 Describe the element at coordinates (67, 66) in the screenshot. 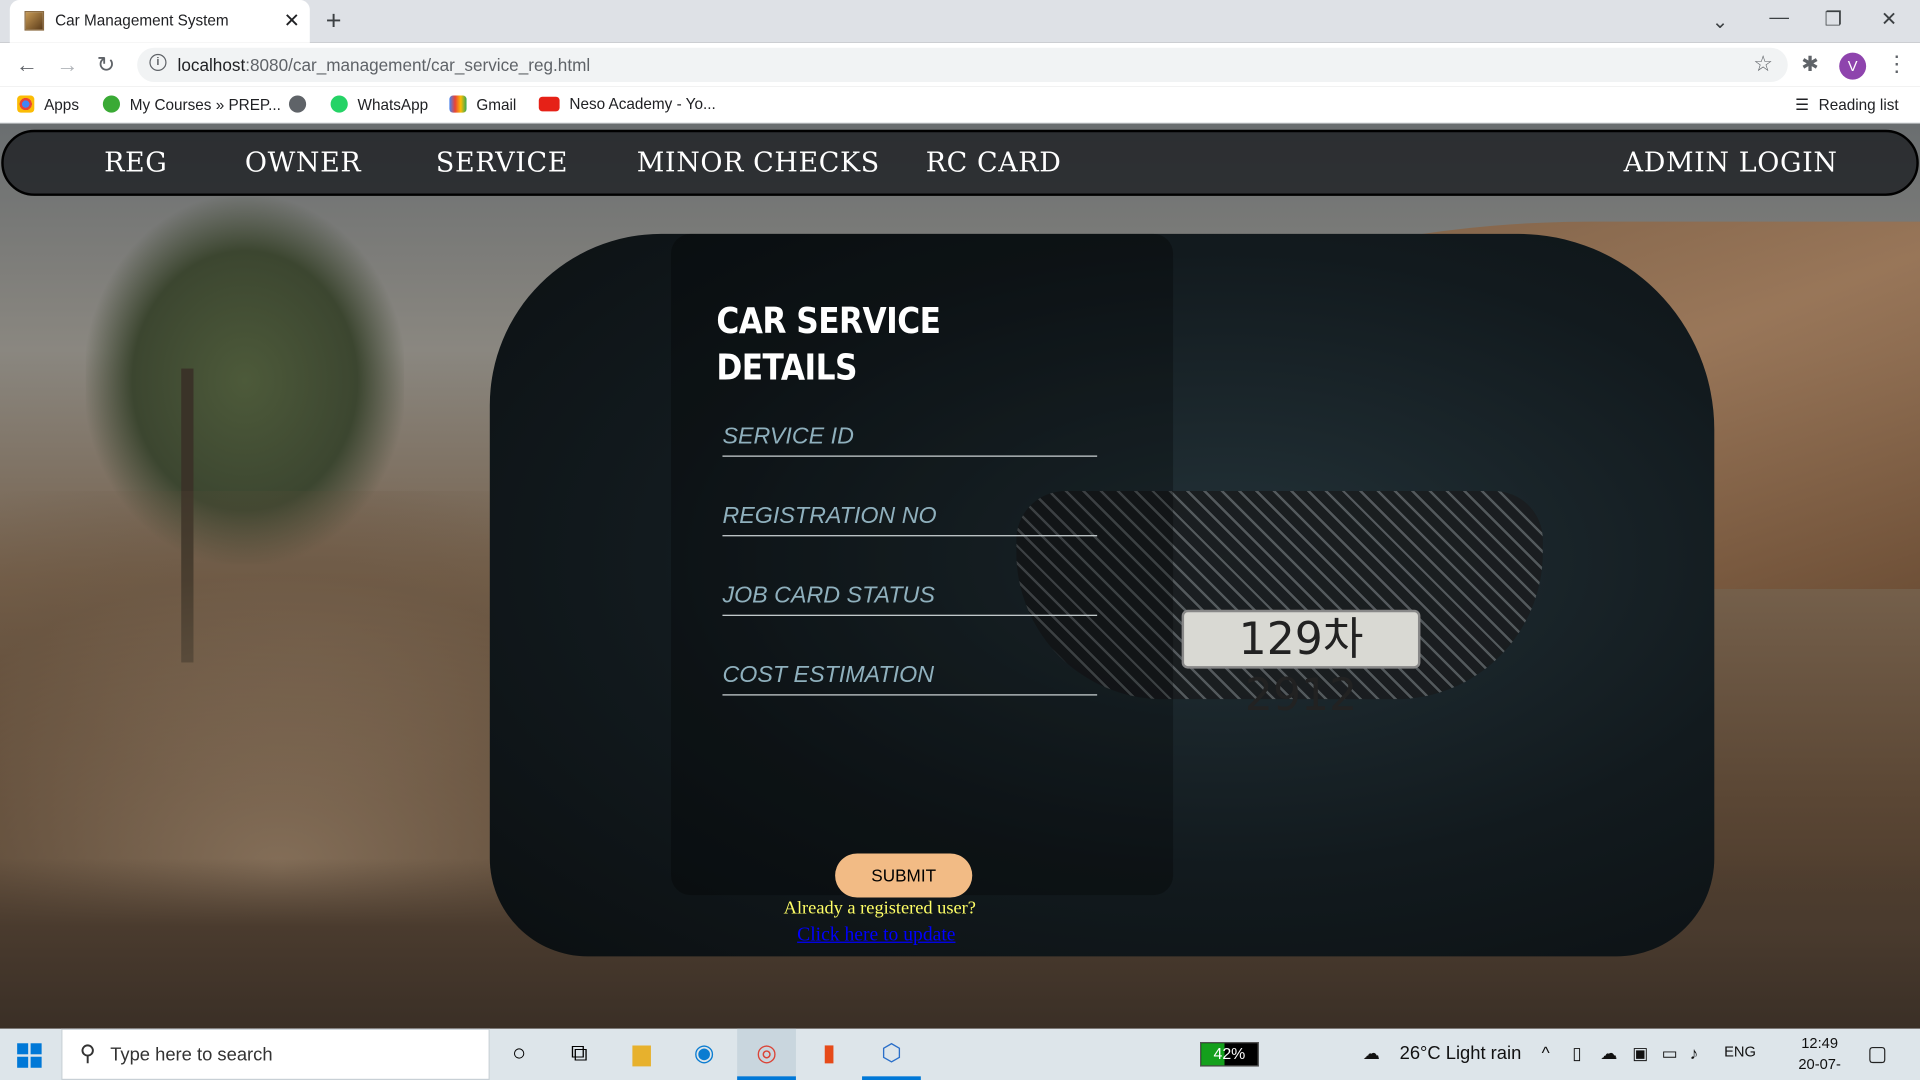

I see `forward-icon: →` at that location.